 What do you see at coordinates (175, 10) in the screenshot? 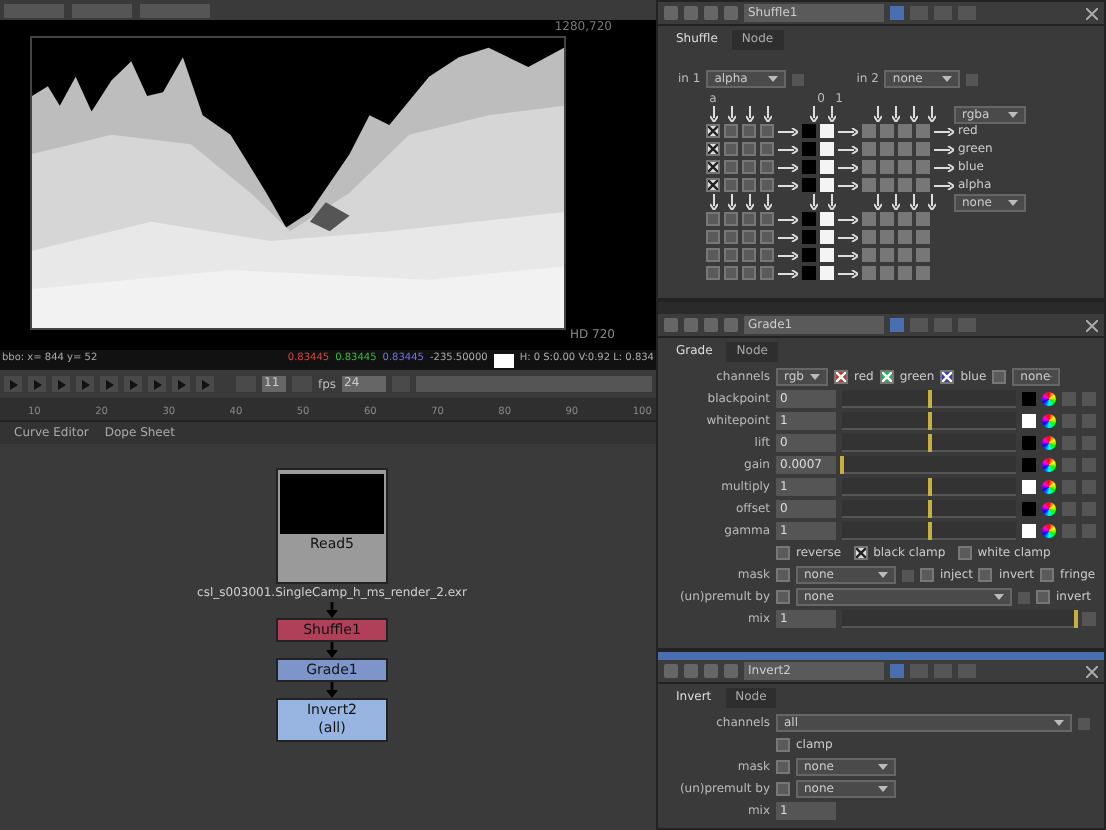
I see `value-field` at bounding box center [175, 10].